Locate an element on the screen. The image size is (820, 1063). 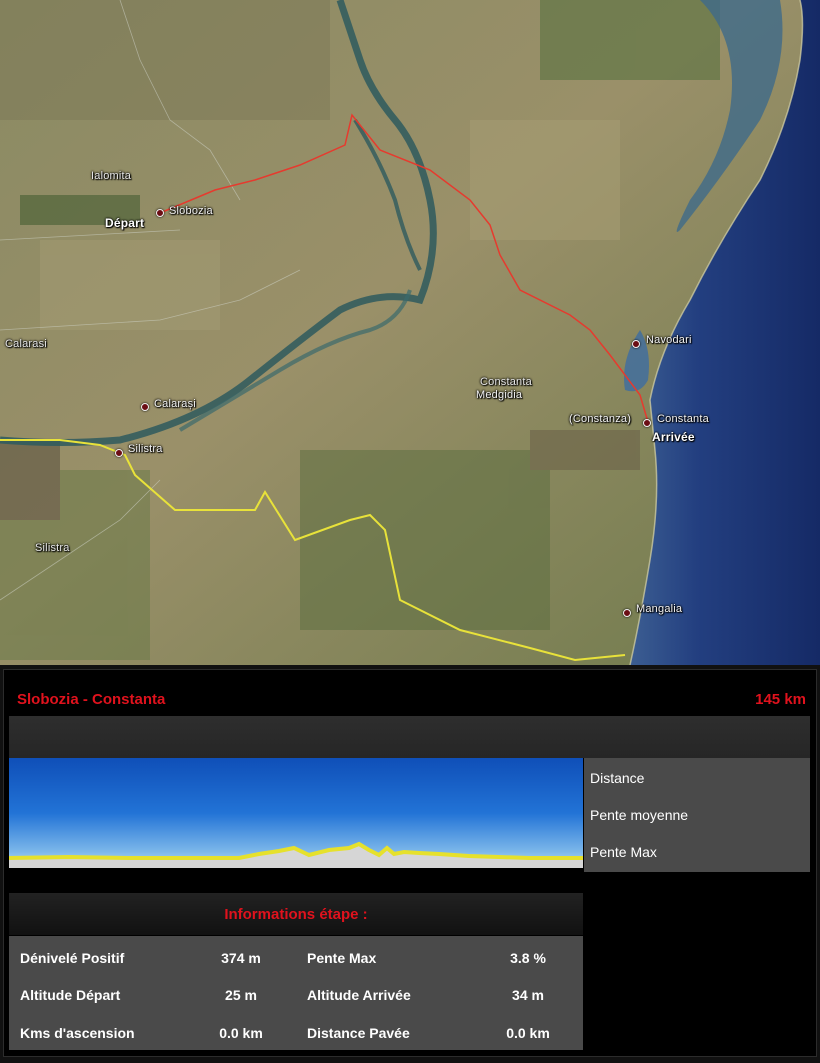
city-label-navodari: Navodari is located at coordinates (669, 340).